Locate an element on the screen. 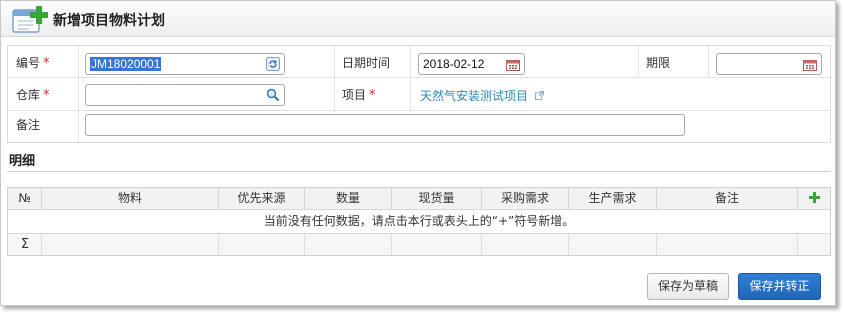 The height and width of the screenshot is (312, 843). datetime-value: 2018-02-12 is located at coordinates (454, 64).